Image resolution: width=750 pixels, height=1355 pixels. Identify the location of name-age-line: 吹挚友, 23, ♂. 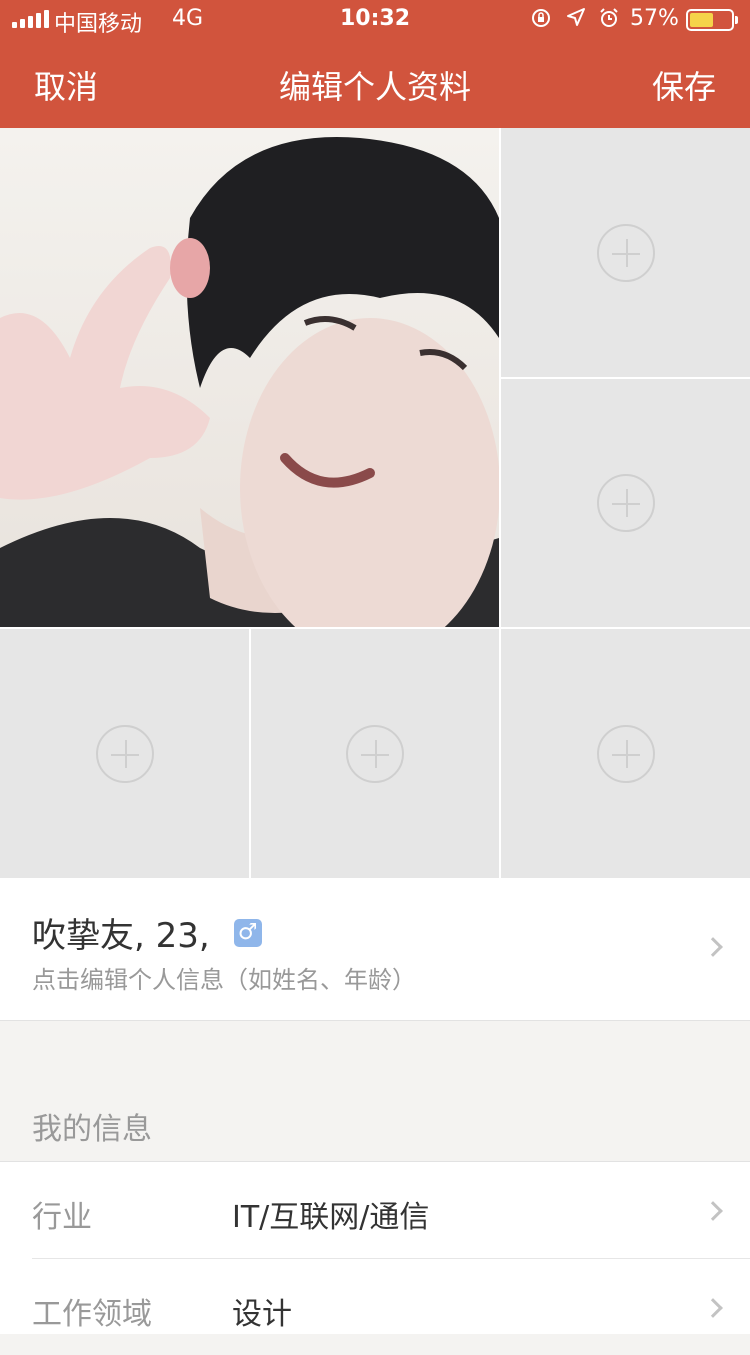
(147, 932).